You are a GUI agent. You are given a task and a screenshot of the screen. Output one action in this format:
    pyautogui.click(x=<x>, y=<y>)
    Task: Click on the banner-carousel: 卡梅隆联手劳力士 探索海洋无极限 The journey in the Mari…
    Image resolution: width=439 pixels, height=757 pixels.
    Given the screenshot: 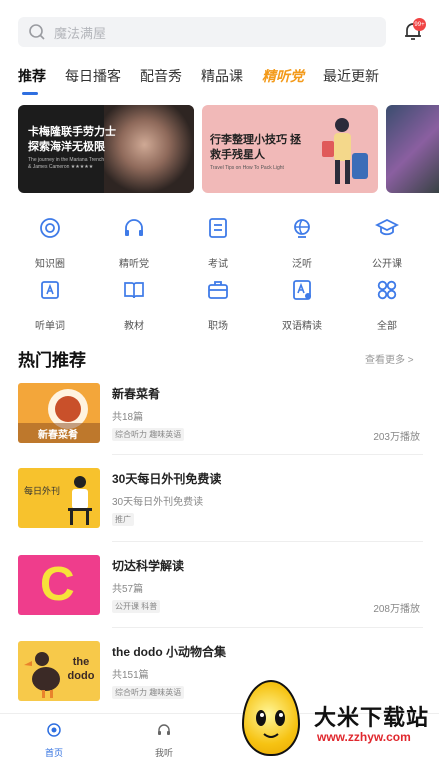 What is the action you would take?
    pyautogui.click(x=228, y=149)
    